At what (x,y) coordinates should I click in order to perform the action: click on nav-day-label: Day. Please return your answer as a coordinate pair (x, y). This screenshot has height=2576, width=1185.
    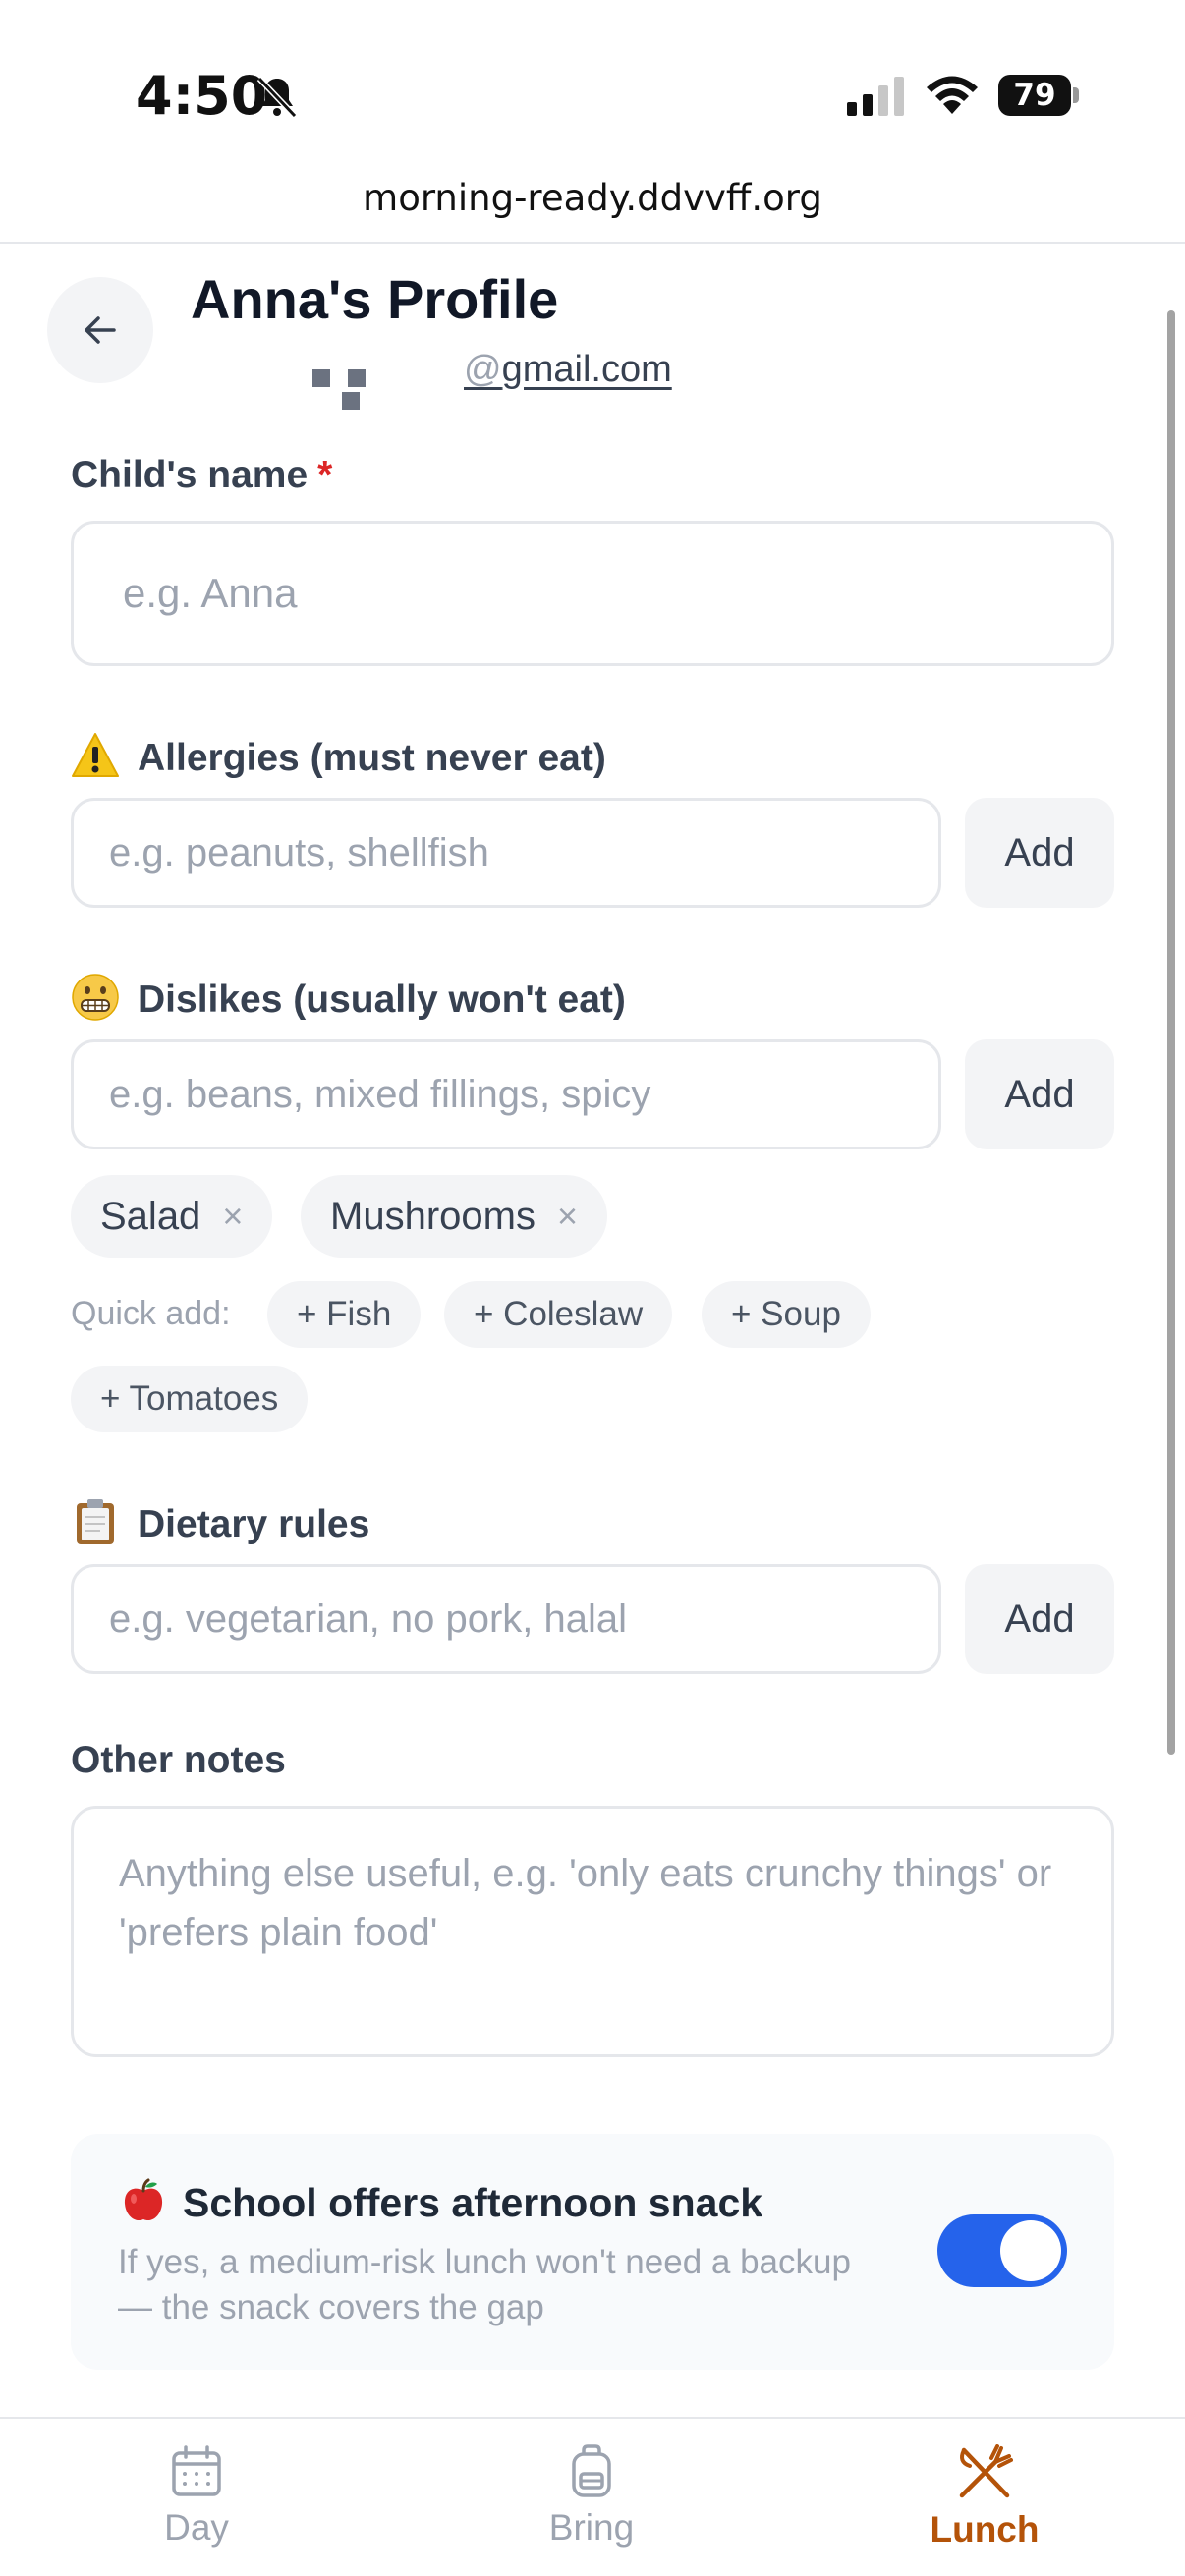
    Looking at the image, I should click on (197, 2527).